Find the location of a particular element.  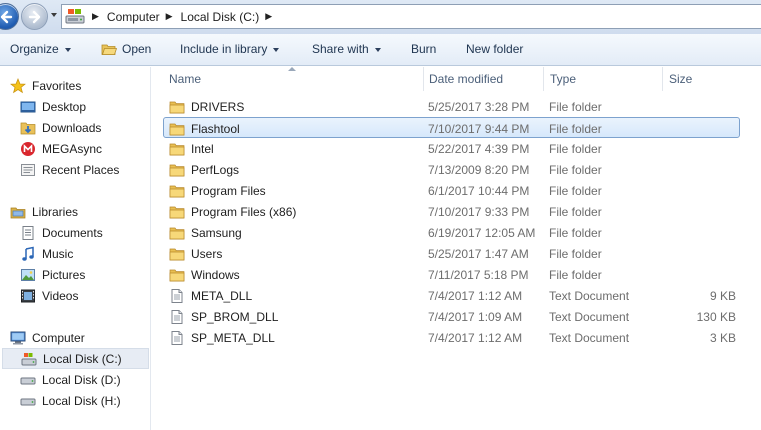

nav-item-local-disk-h: Local Disk (H:) is located at coordinates (70, 400).